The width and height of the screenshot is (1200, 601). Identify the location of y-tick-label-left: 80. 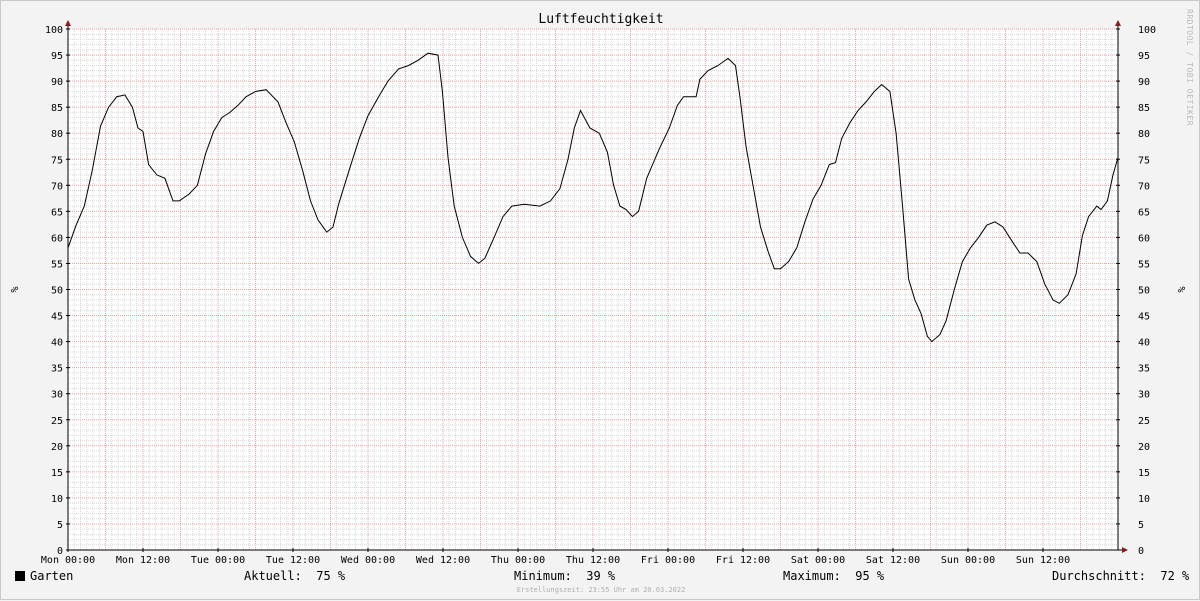
(57, 134).